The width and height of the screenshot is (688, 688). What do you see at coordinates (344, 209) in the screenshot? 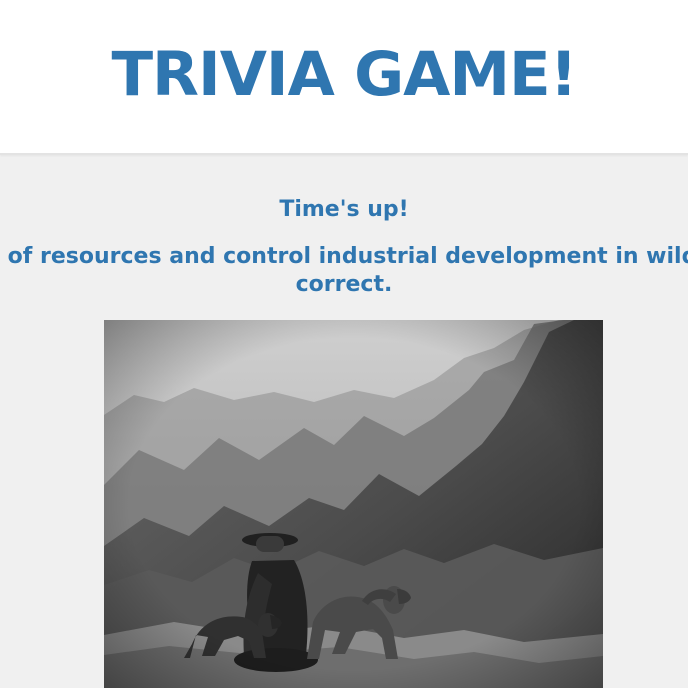
I see `status-message: Time's up!` at bounding box center [344, 209].